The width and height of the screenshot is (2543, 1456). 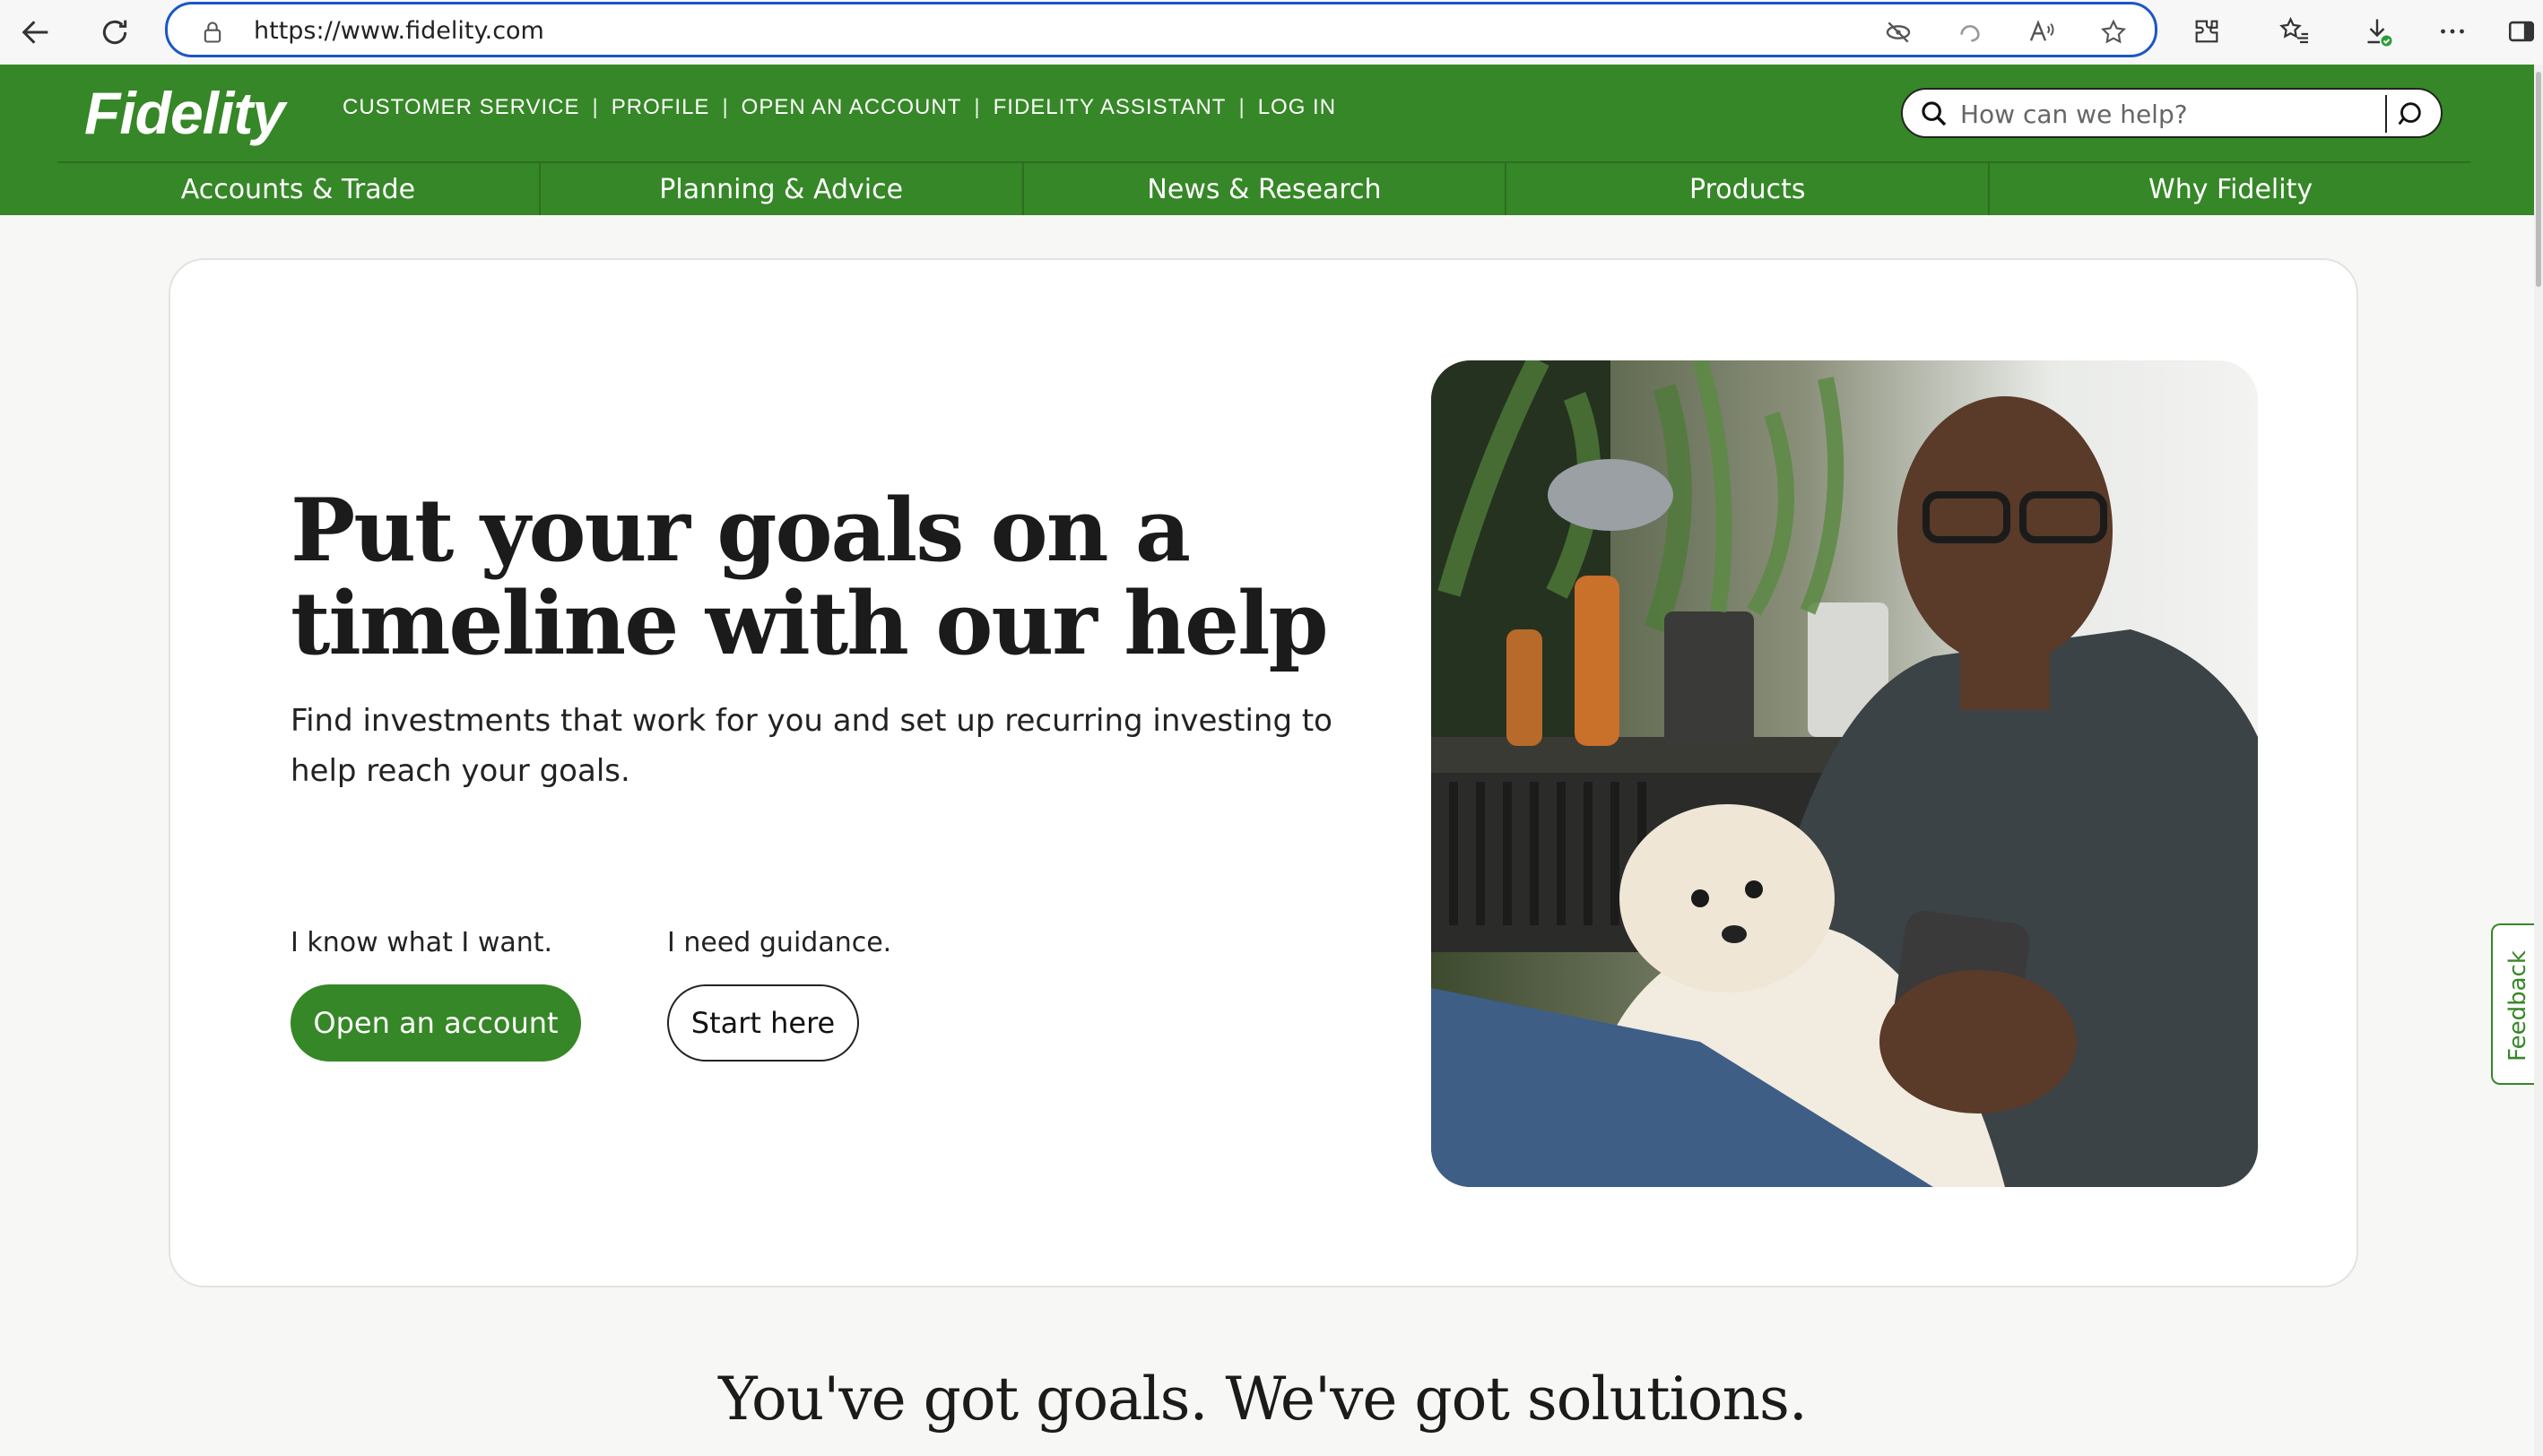 I want to click on section-heading: You've got goals. We've got solutions., so click(x=1263, y=1399).